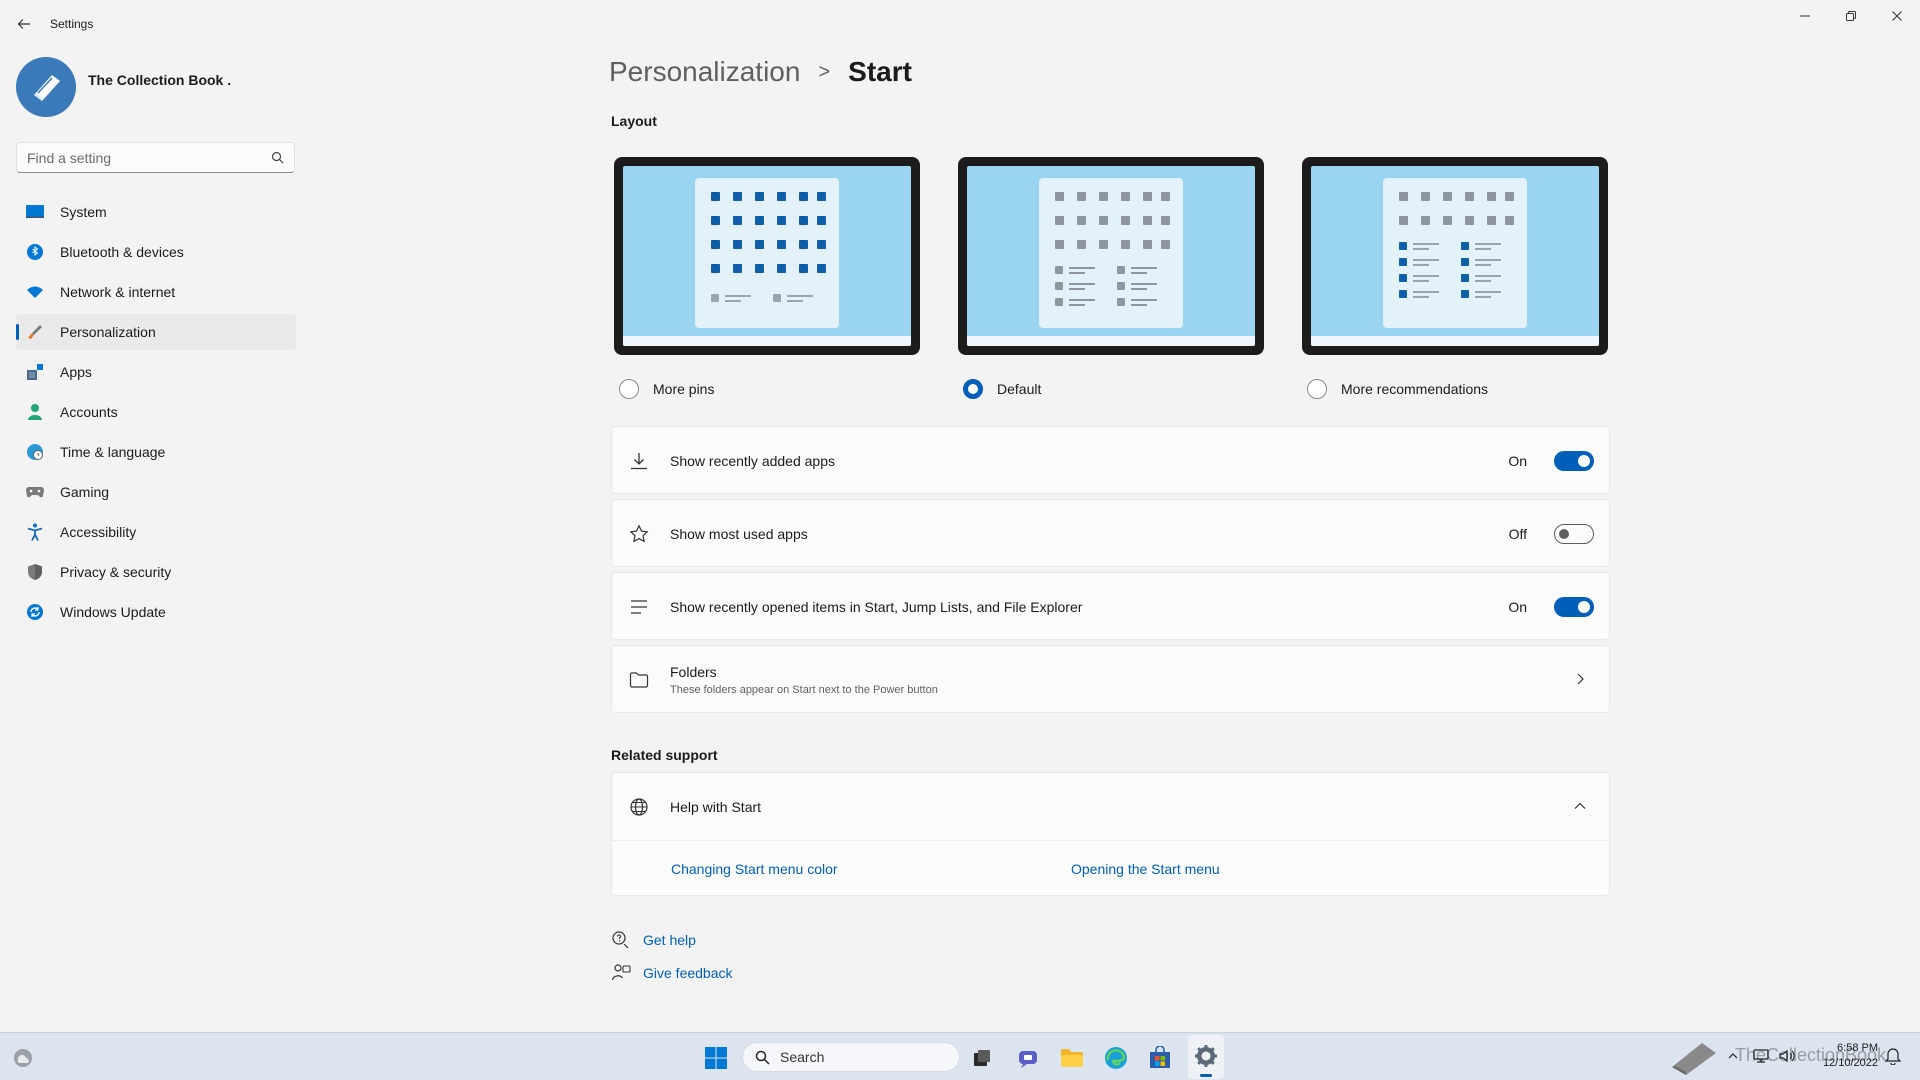 The image size is (1920, 1080). Describe the element at coordinates (149, 157) in the screenshot. I see `search-input` at that location.